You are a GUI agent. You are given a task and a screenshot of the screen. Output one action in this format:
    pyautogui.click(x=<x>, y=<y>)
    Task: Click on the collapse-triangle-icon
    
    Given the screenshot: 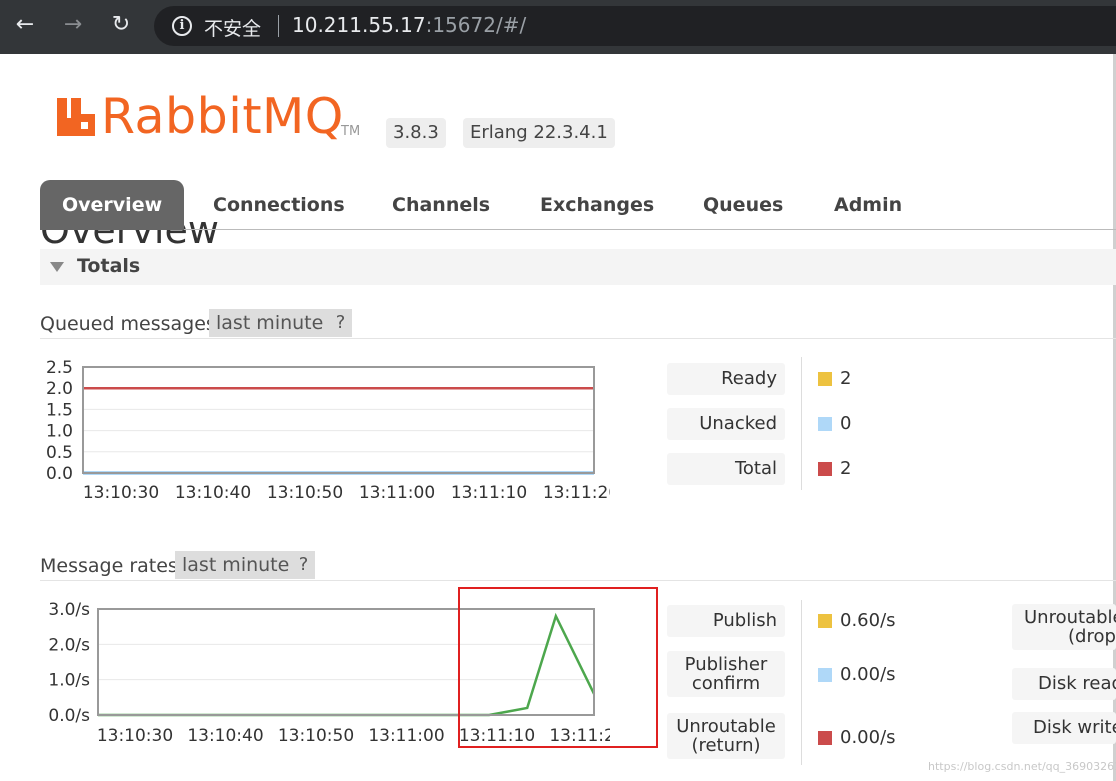 What is the action you would take?
    pyautogui.click(x=57, y=267)
    